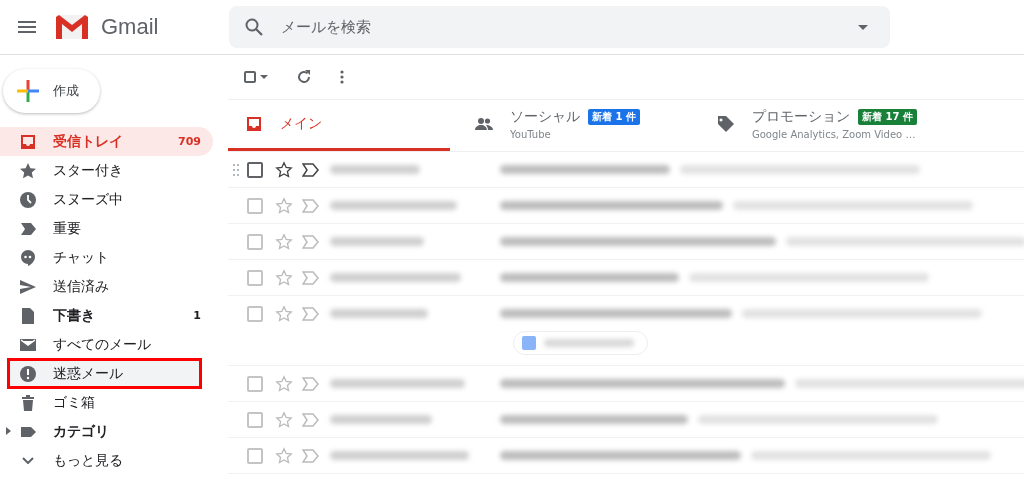 This screenshot has height=483, width=1024. I want to click on app-name: Gmail, so click(130, 27).